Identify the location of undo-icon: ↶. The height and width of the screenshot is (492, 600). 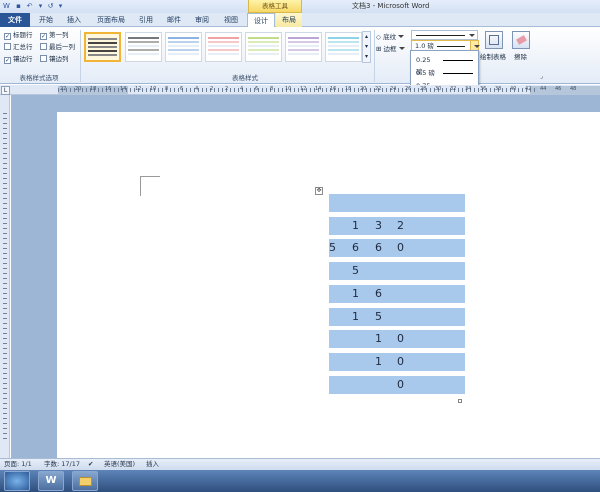
(29, 6).